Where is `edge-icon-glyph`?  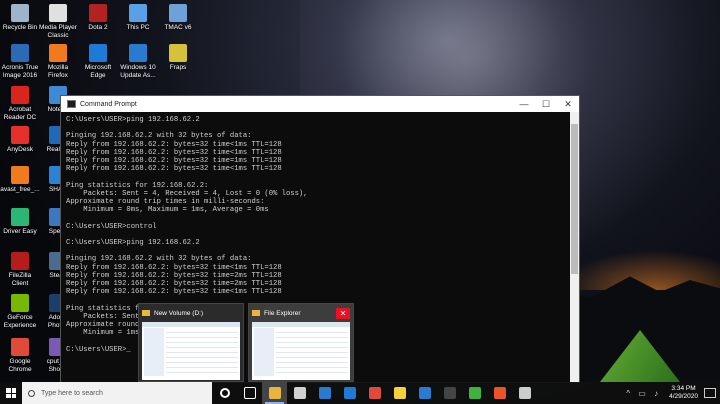
edge-icon-glyph is located at coordinates (349, 393).